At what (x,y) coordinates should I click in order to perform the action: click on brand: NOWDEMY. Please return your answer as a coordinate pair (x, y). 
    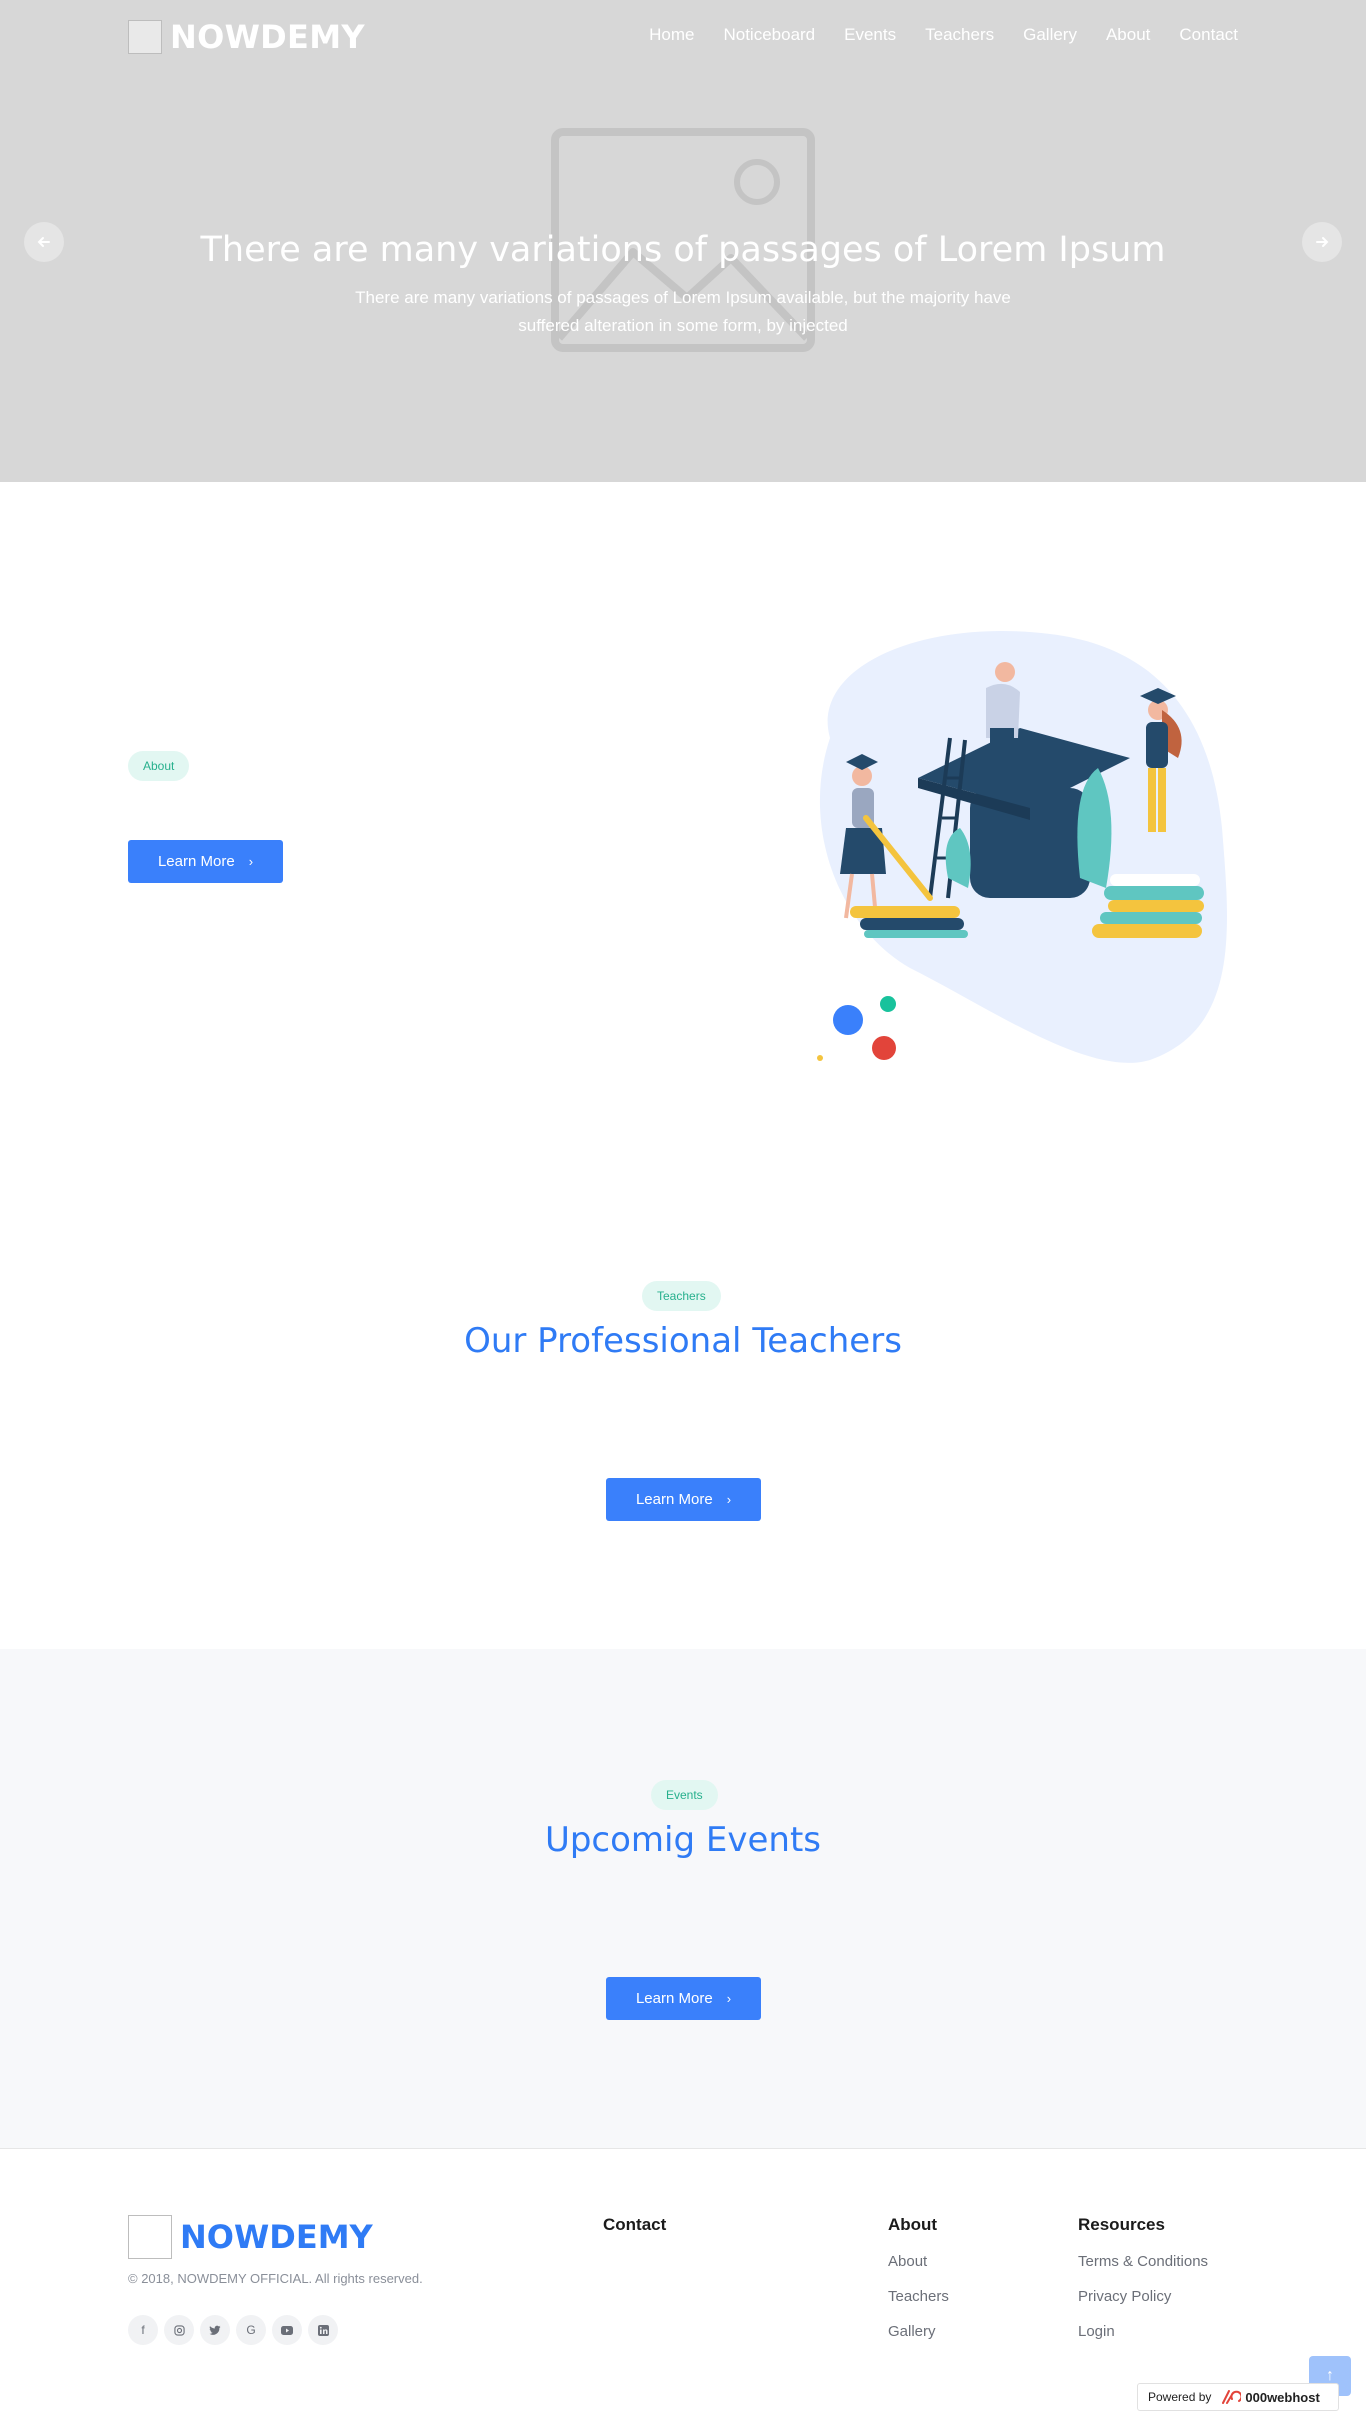
    Looking at the image, I should click on (246, 37).